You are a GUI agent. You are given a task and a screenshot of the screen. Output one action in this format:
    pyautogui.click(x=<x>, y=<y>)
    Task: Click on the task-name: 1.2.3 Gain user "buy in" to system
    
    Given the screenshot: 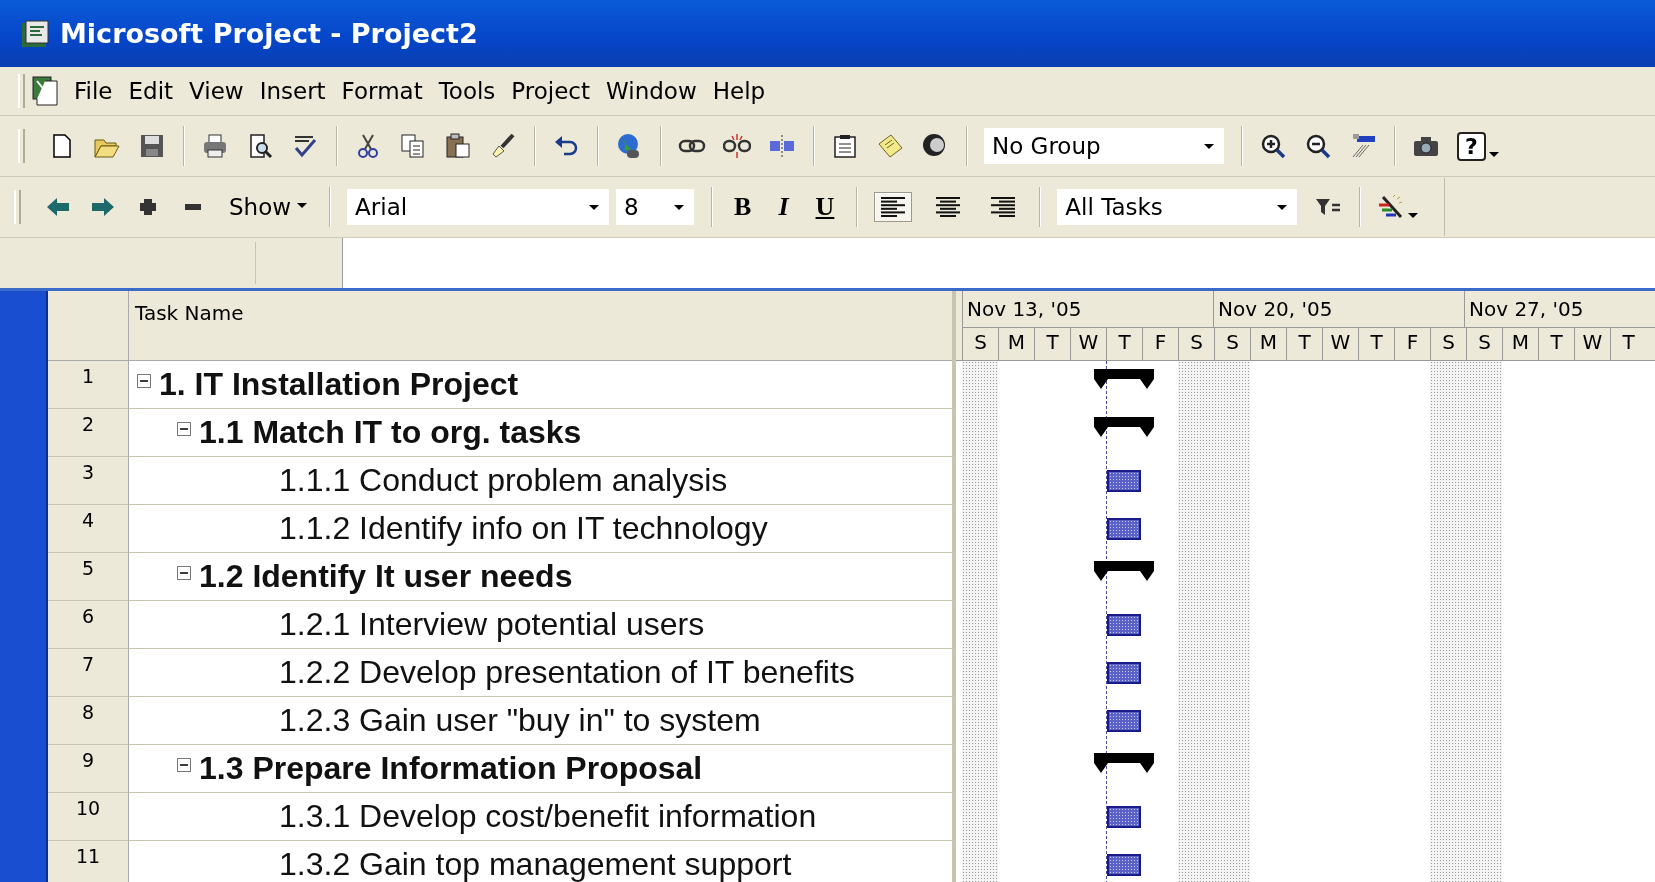 What is the action you would take?
    pyautogui.click(x=520, y=720)
    